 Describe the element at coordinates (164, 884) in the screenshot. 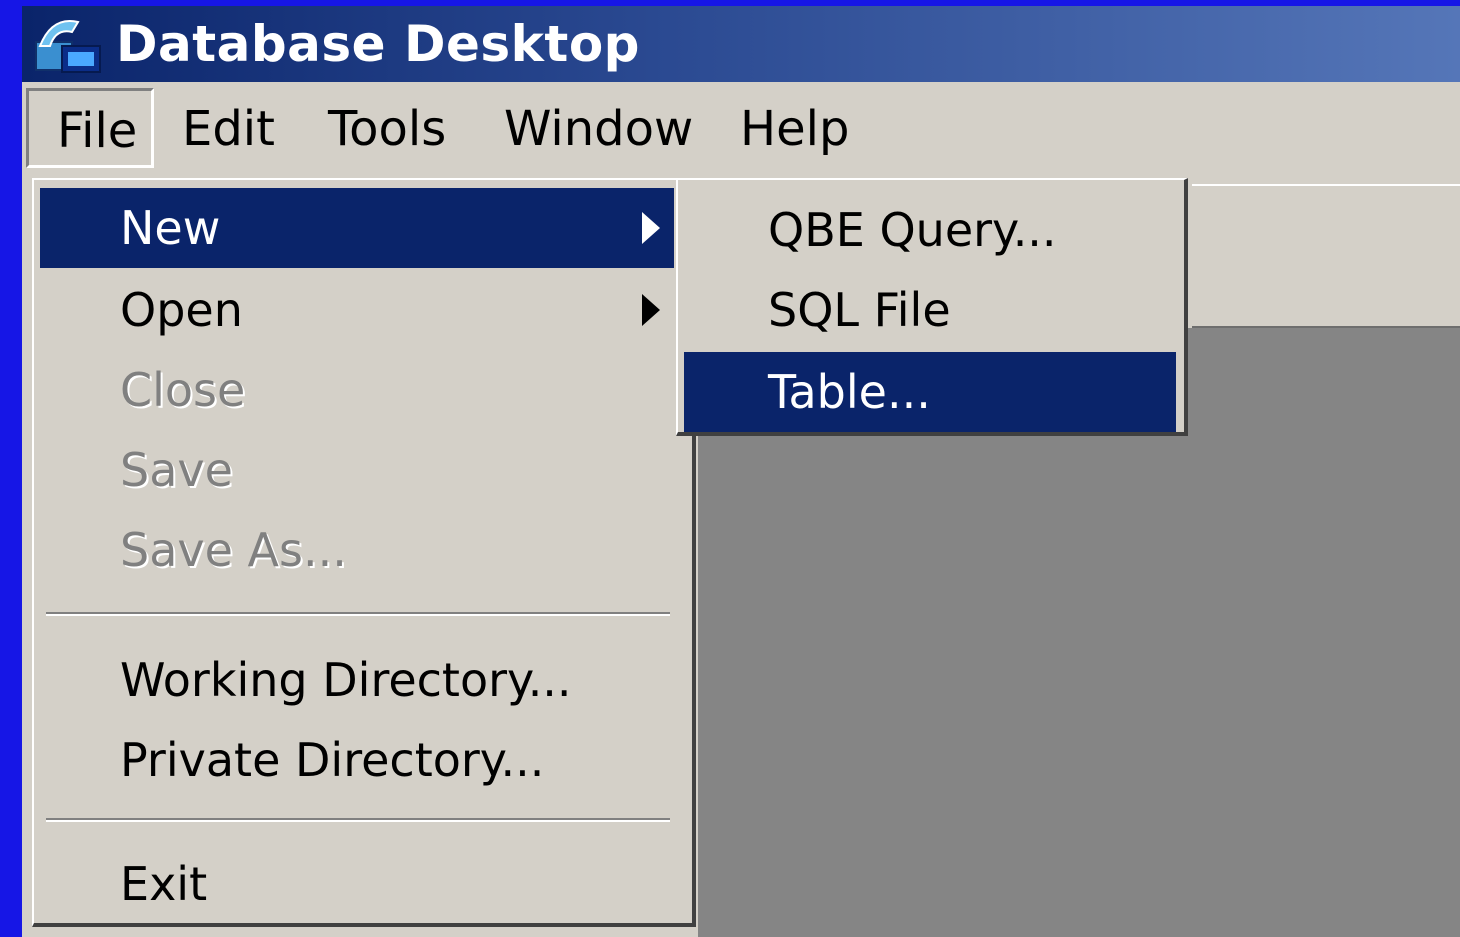

I see `menu-item-label: Exit` at that location.